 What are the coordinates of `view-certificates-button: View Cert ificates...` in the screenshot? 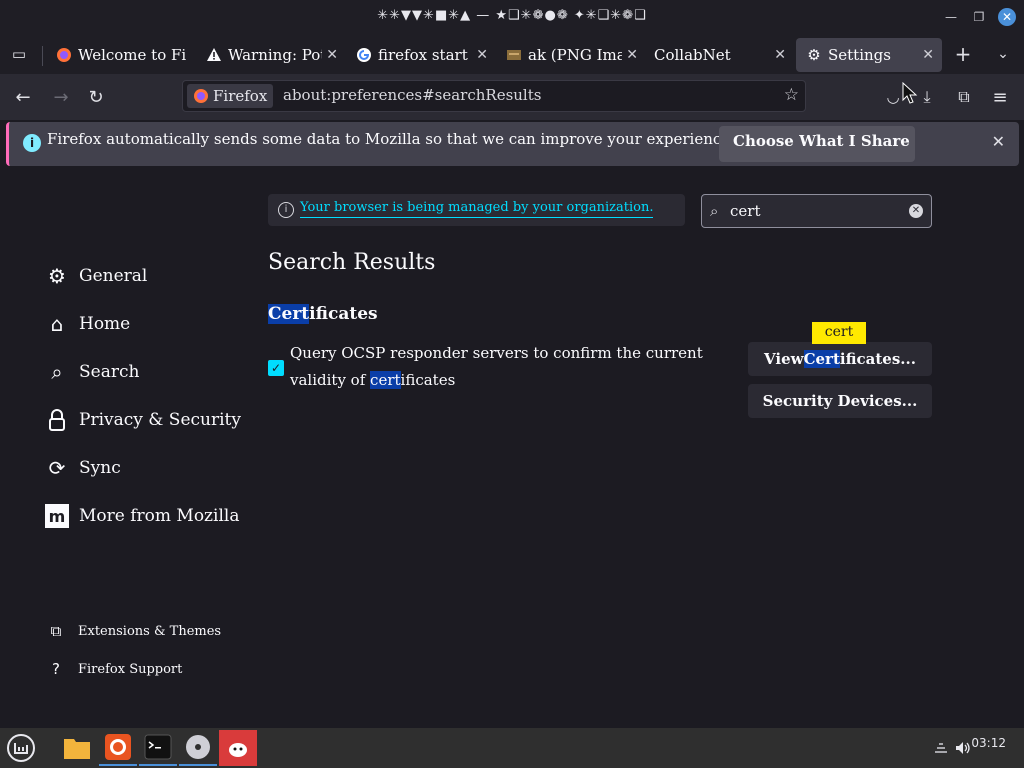 It's located at (840, 359).